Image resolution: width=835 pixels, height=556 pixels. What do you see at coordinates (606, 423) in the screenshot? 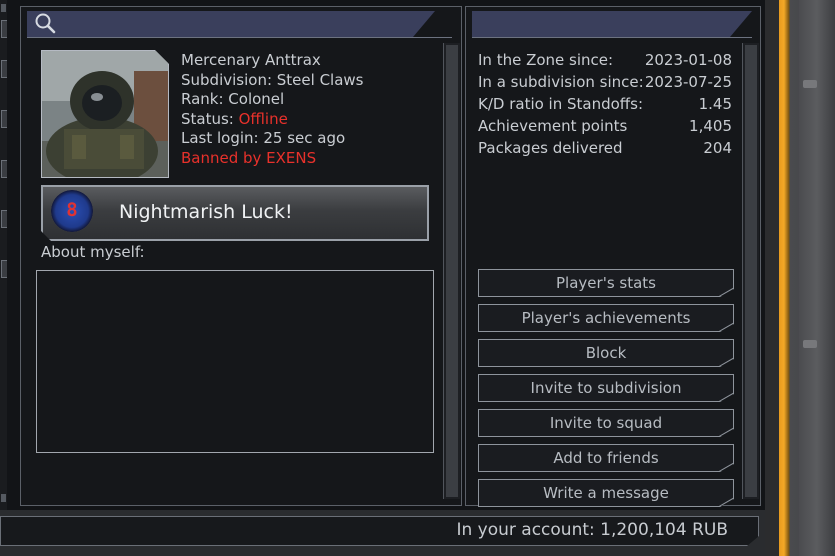
I see `invite-to-squad-button: Invite to squad` at bounding box center [606, 423].